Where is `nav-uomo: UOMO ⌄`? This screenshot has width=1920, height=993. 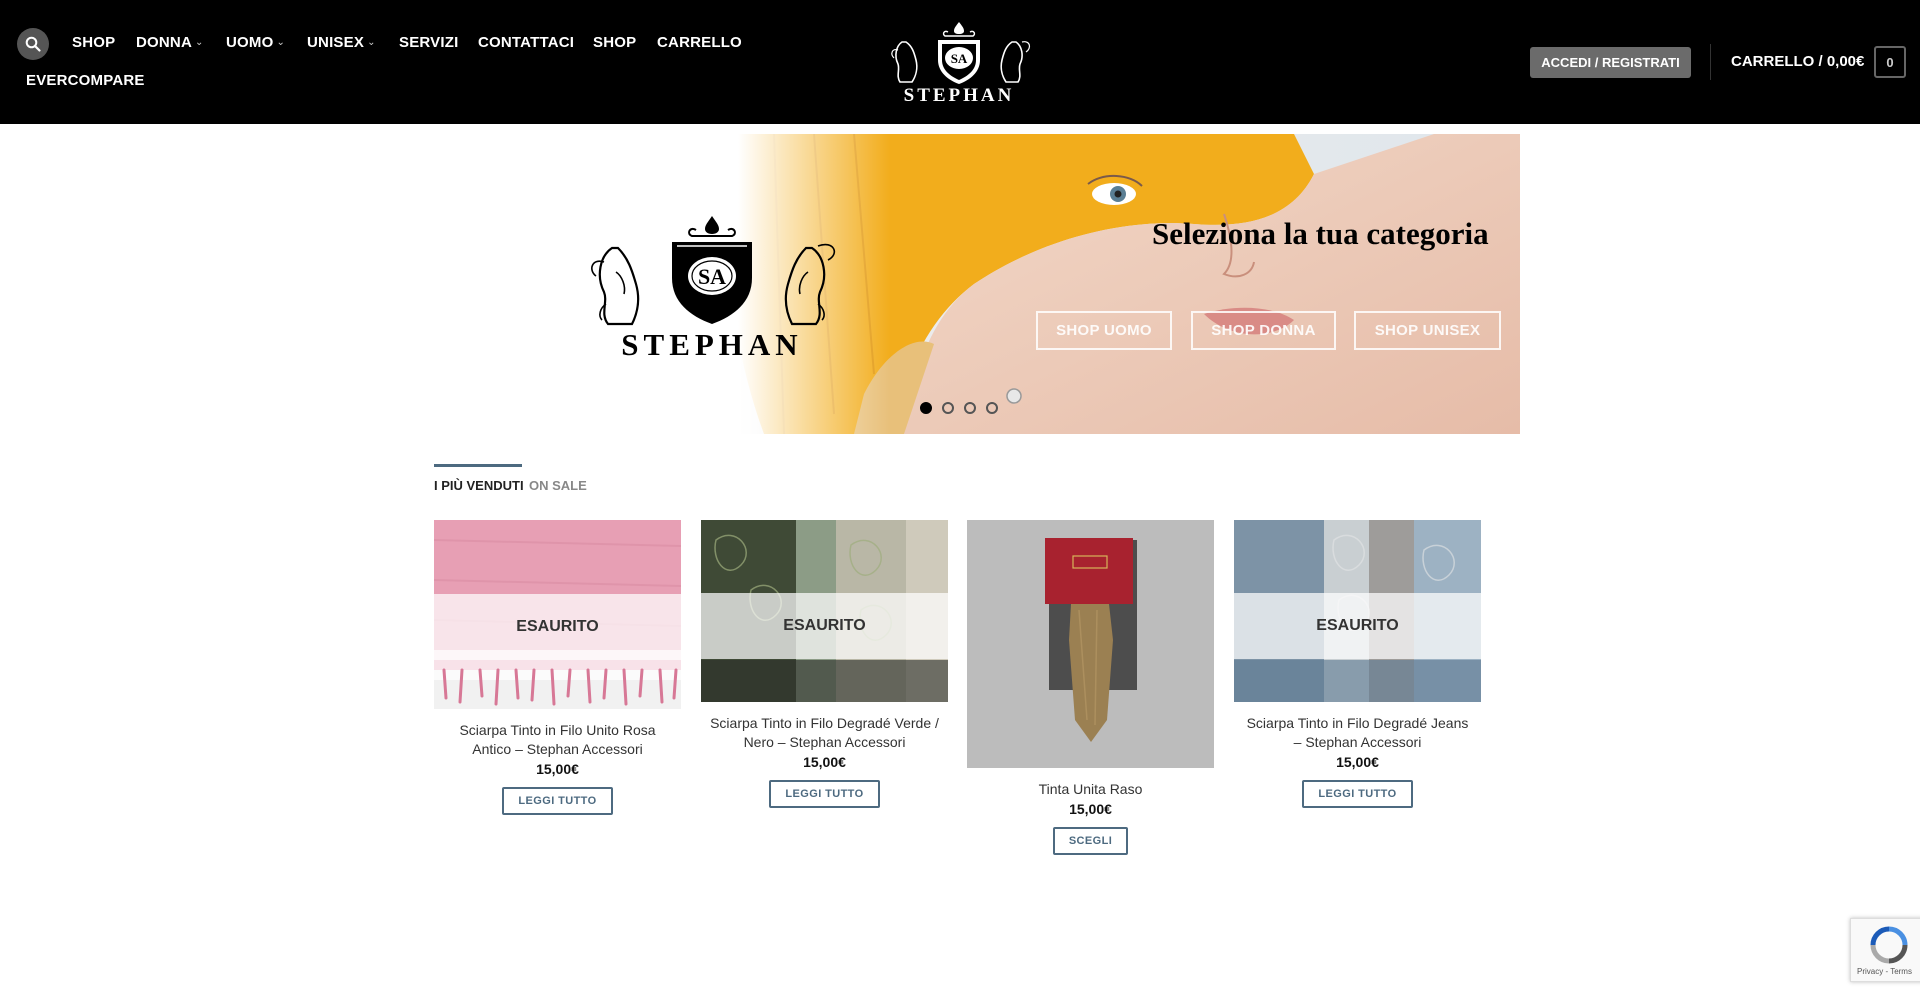 nav-uomo: UOMO ⌄ is located at coordinates (255, 42).